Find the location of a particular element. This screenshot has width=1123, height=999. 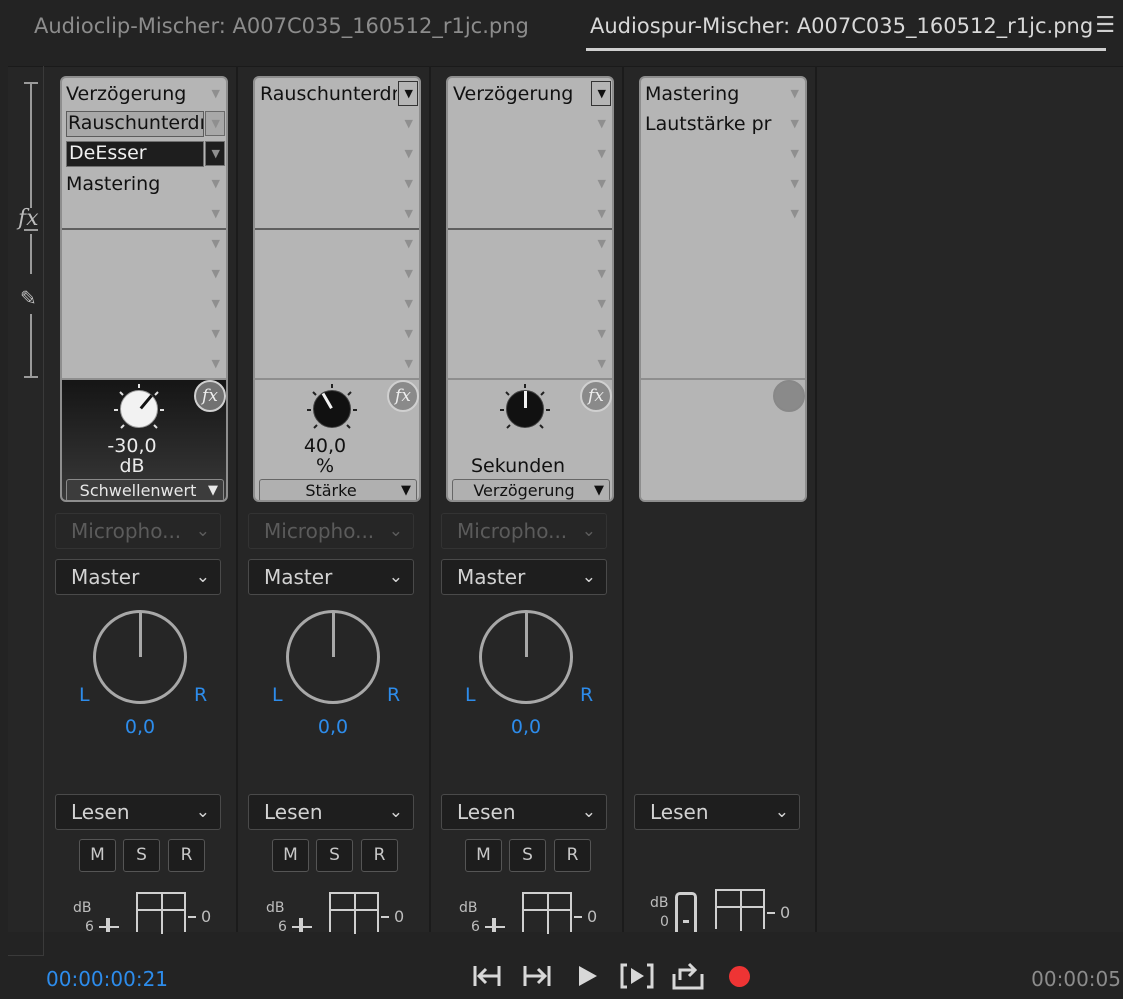

parameter-select: Schwellenwert ▼ is located at coordinates (145, 489).